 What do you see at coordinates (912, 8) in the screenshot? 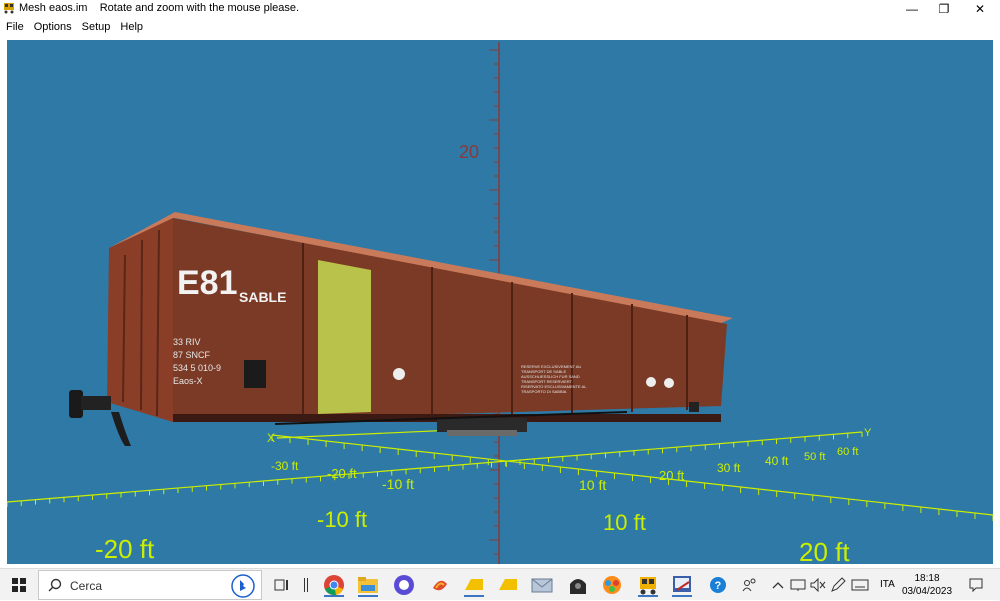
I see `minimize-button: —` at bounding box center [912, 8].